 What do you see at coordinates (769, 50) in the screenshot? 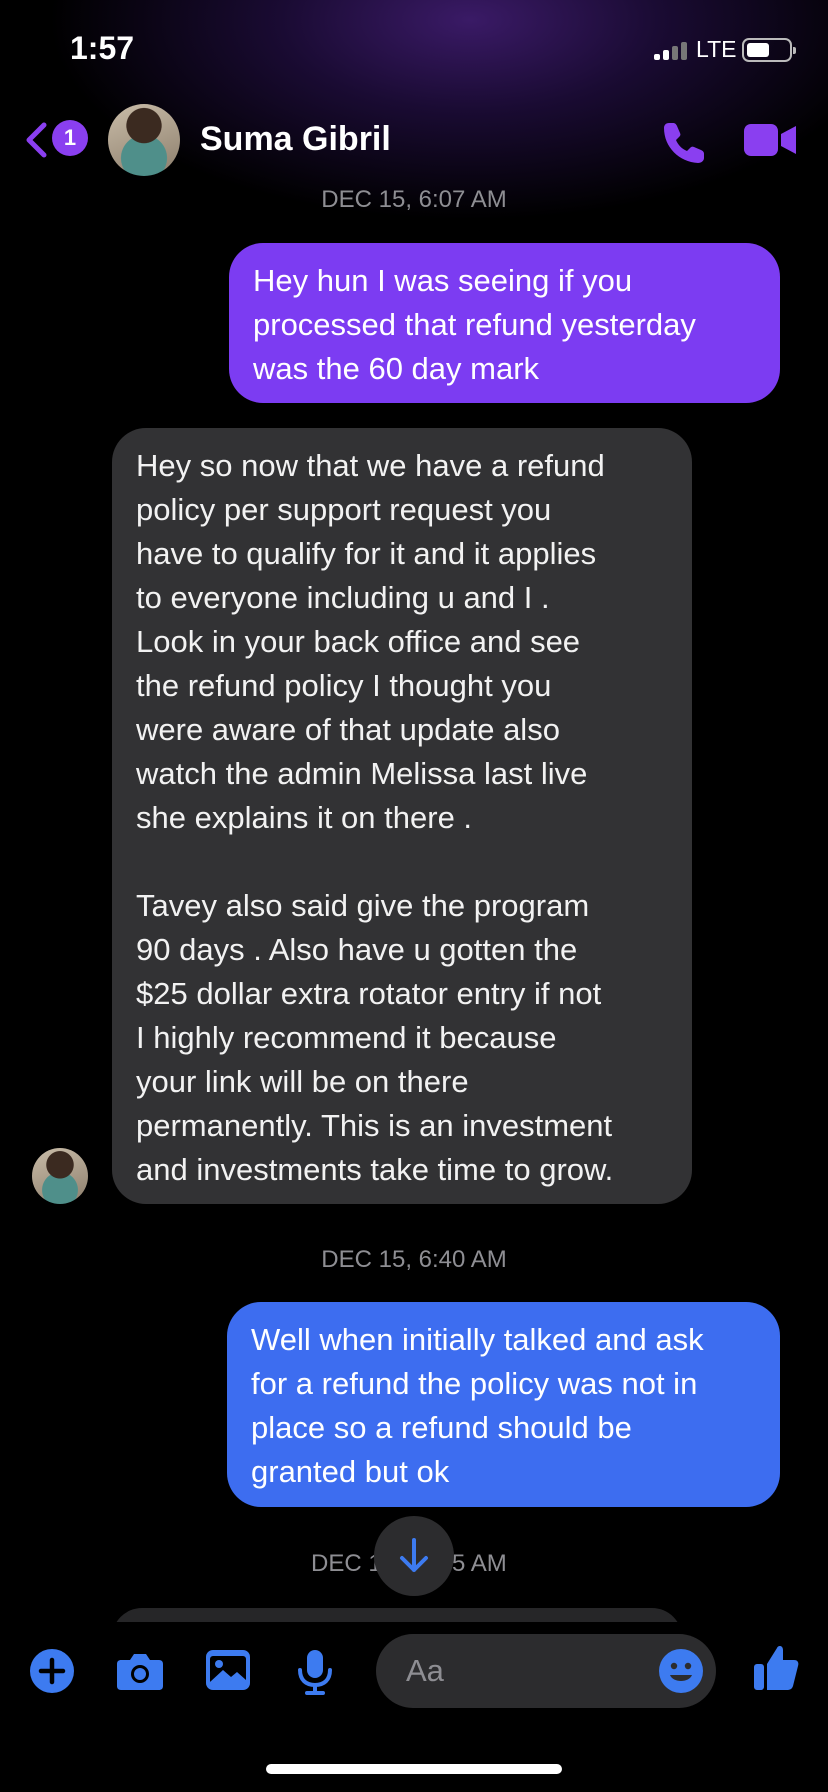
I see `battery-icon` at bounding box center [769, 50].